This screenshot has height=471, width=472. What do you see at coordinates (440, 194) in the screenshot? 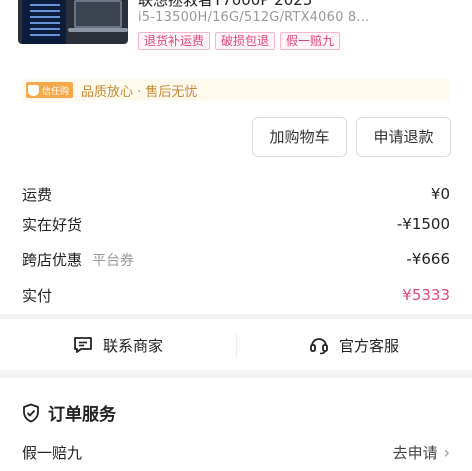
I see `price-value: ¥0` at bounding box center [440, 194].